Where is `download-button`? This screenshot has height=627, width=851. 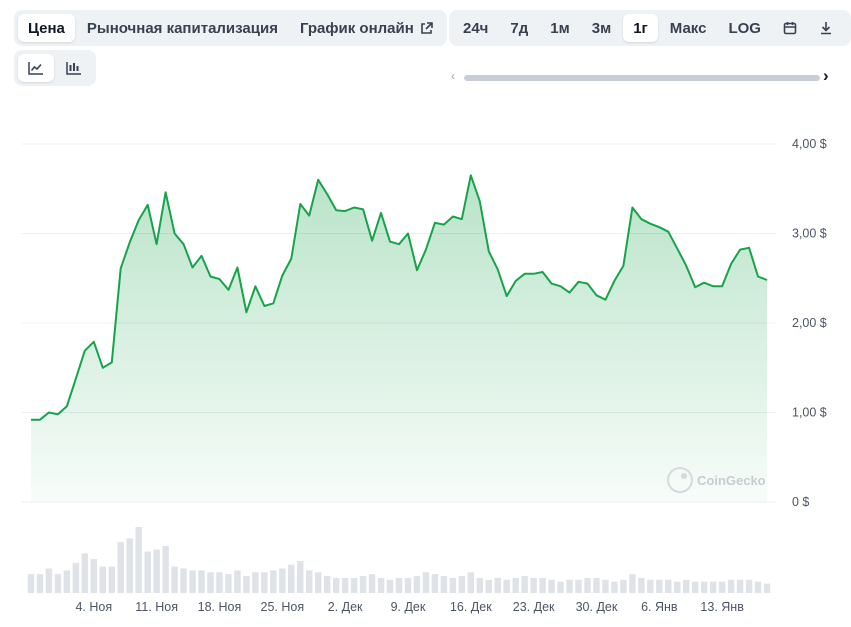
download-button is located at coordinates (826, 28).